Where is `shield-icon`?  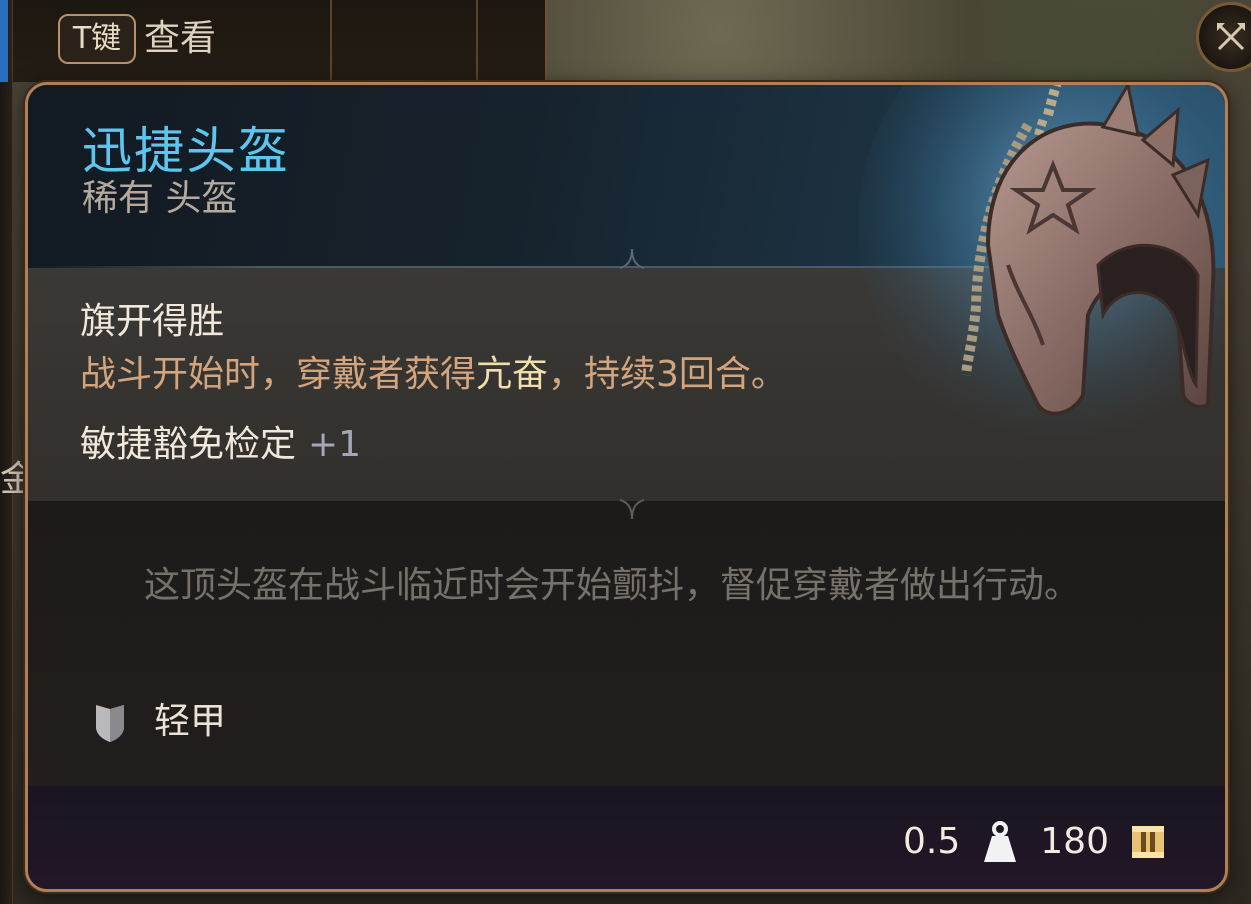
shield-icon is located at coordinates (110, 723).